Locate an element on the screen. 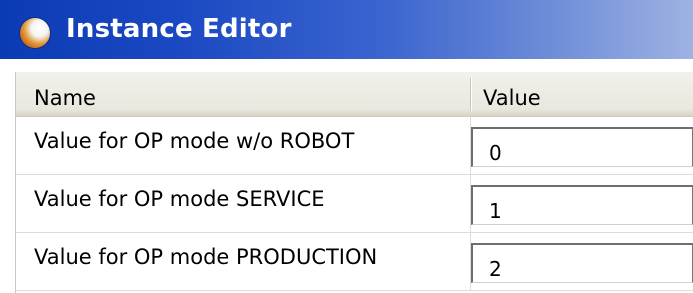 The width and height of the screenshot is (693, 293). frame-top is located at coordinates (354, 65).